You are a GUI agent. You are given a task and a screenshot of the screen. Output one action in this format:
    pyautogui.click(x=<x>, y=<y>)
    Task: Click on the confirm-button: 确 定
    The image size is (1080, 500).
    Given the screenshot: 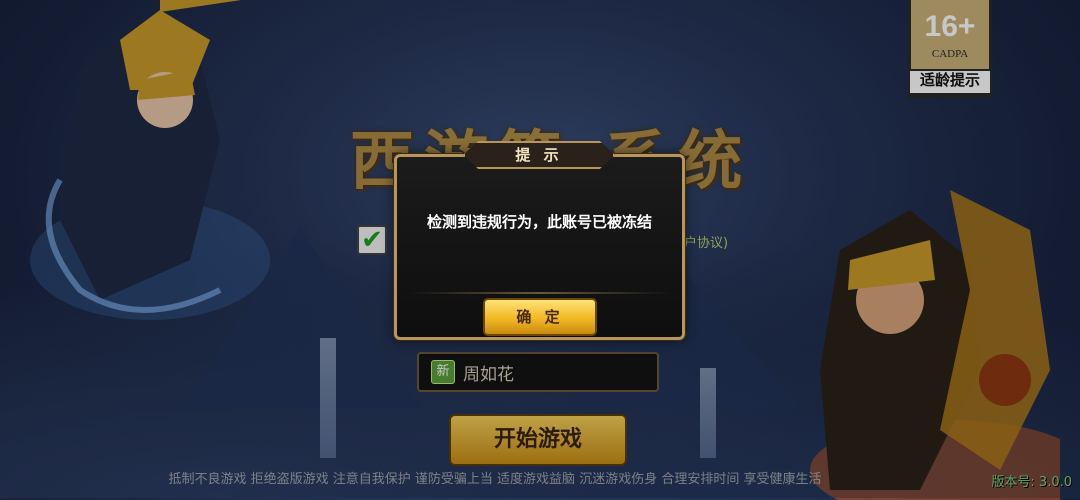 What is the action you would take?
    pyautogui.click(x=540, y=317)
    